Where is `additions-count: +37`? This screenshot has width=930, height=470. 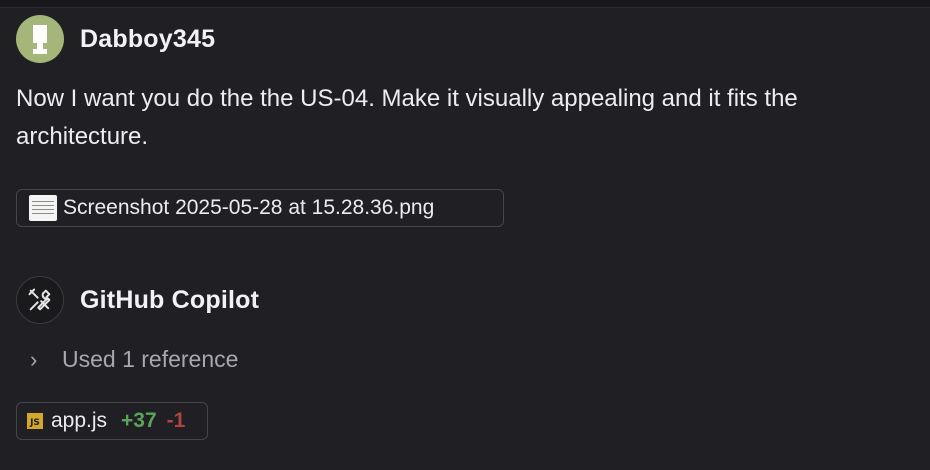
additions-count: +37 is located at coordinates (139, 420).